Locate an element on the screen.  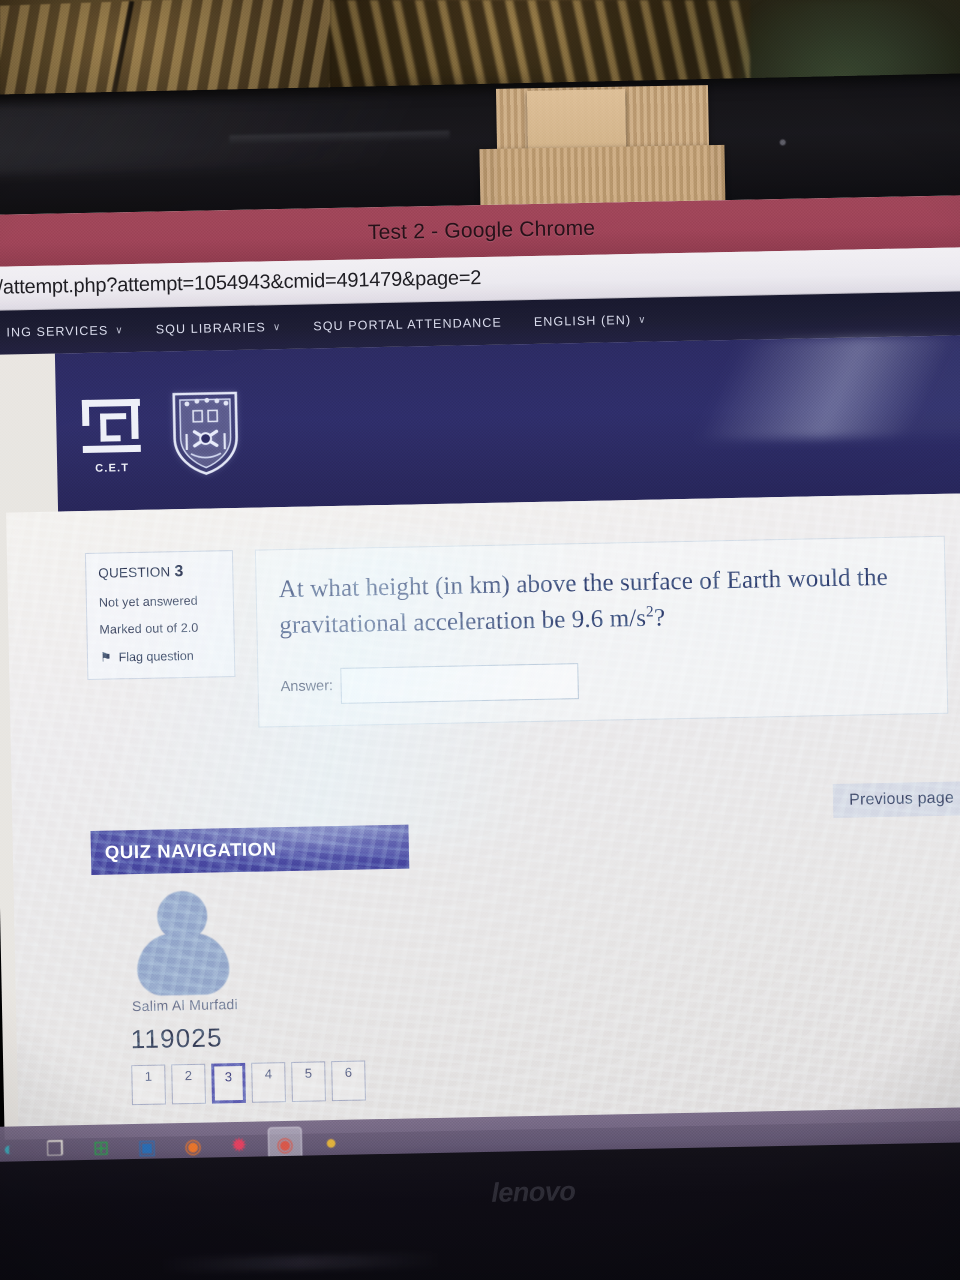
site-header-band: C.E.T is located at coordinates (507, 423).